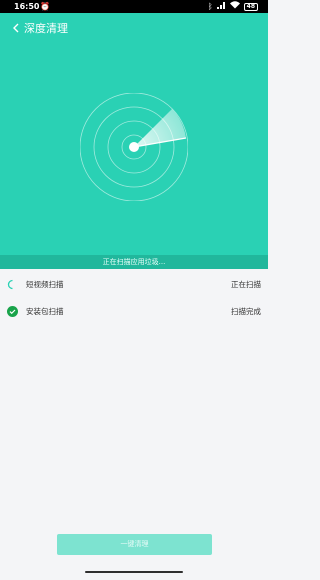 This screenshot has height=580, width=320. Describe the element at coordinates (134, 284) in the screenshot. I see `list-item-video-scan: 短视频扫描 正在扫描` at that location.